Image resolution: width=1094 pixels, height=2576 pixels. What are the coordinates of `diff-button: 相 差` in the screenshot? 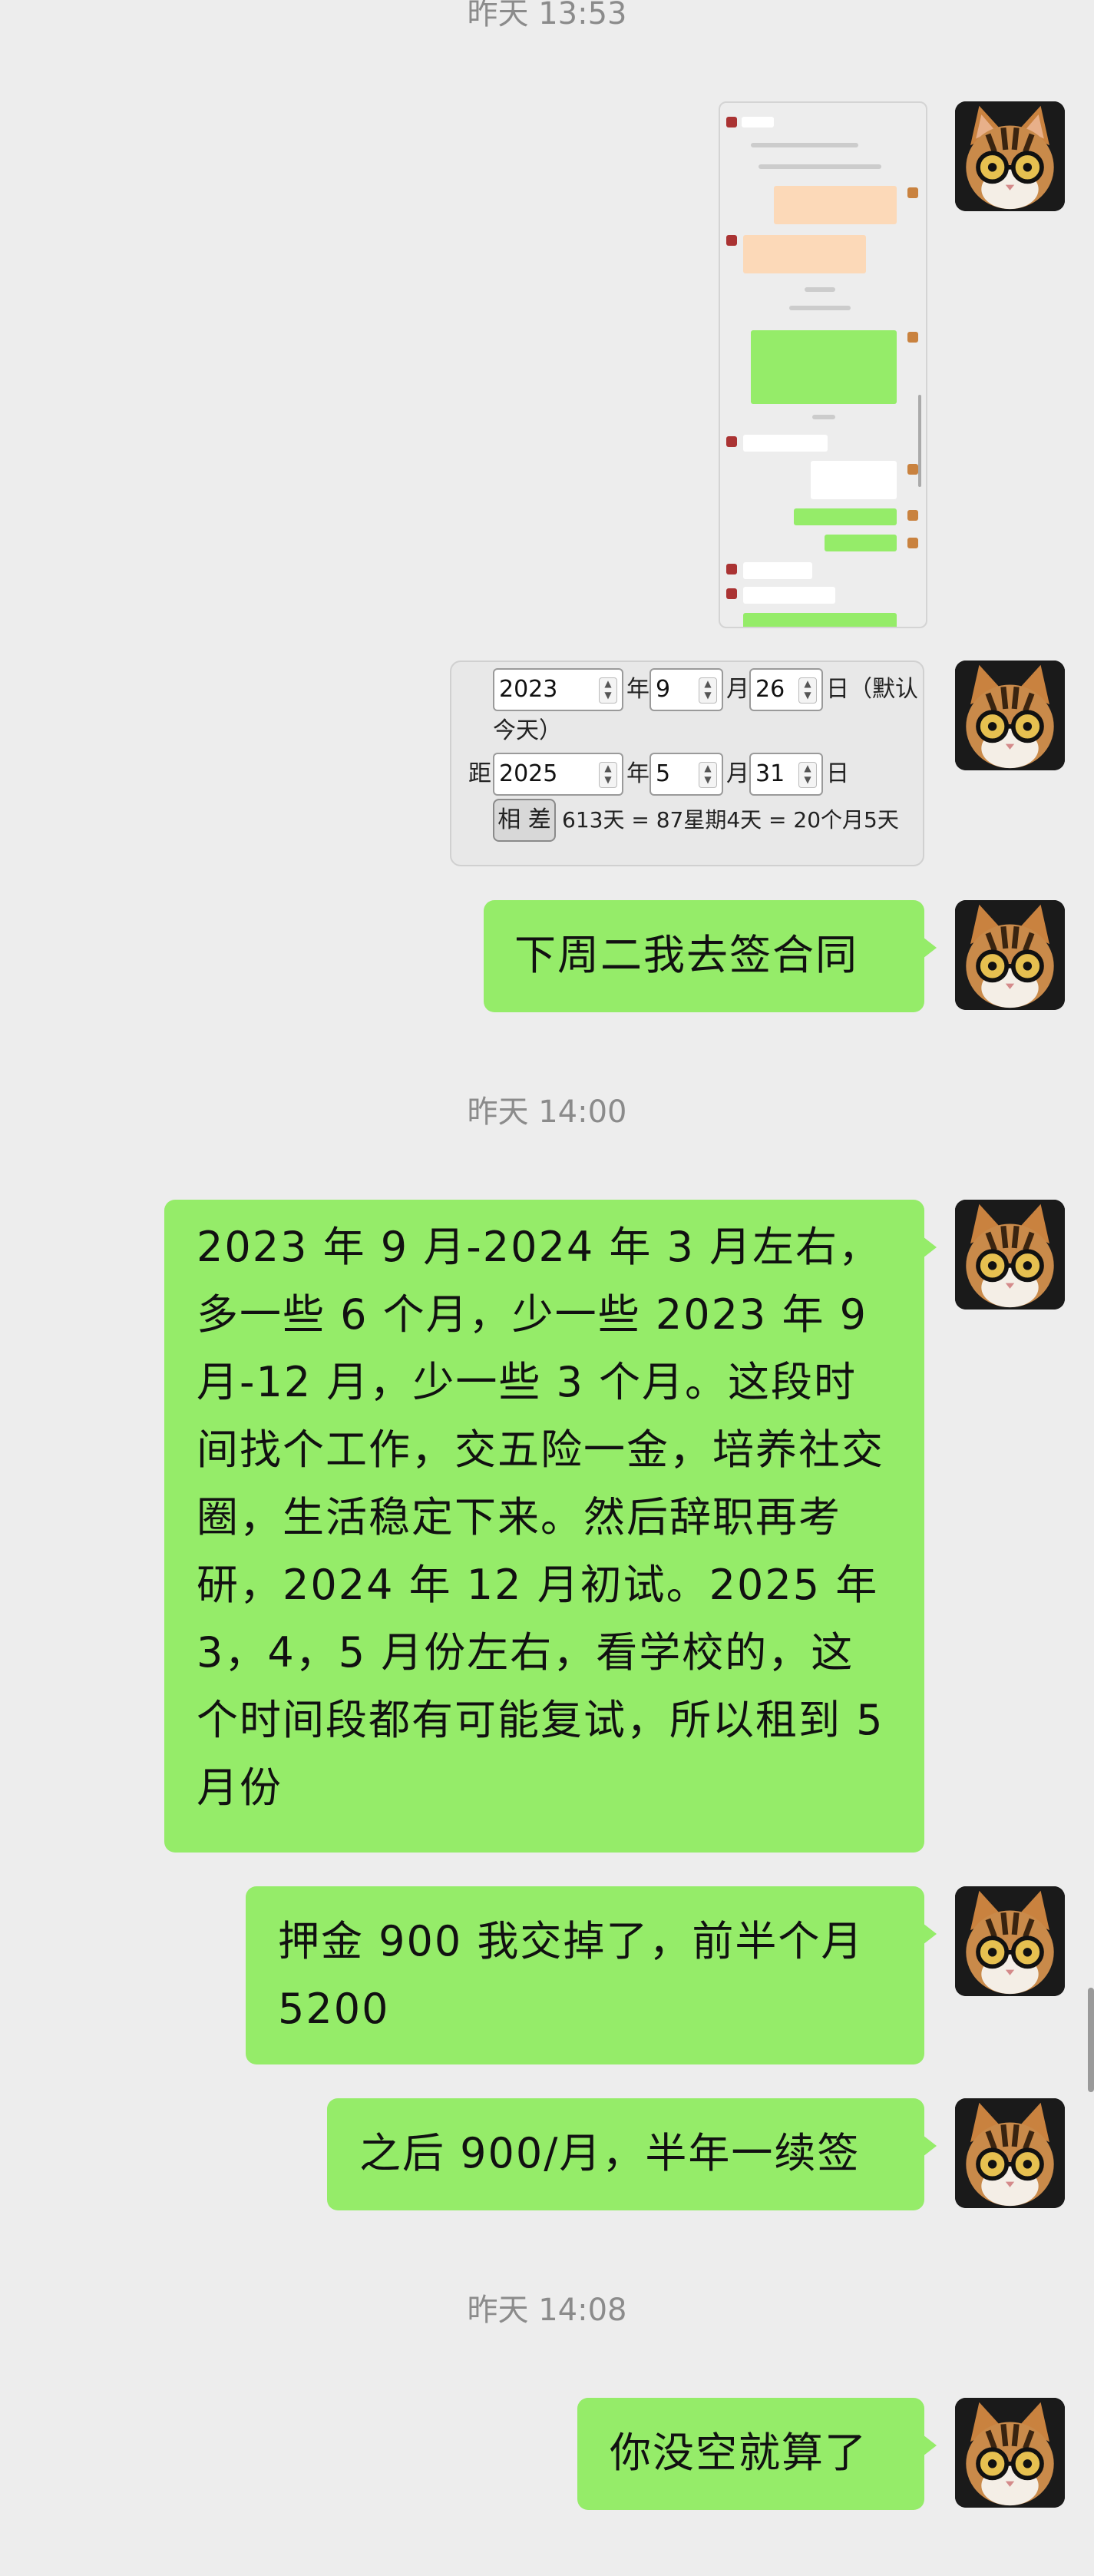 It's located at (524, 820).